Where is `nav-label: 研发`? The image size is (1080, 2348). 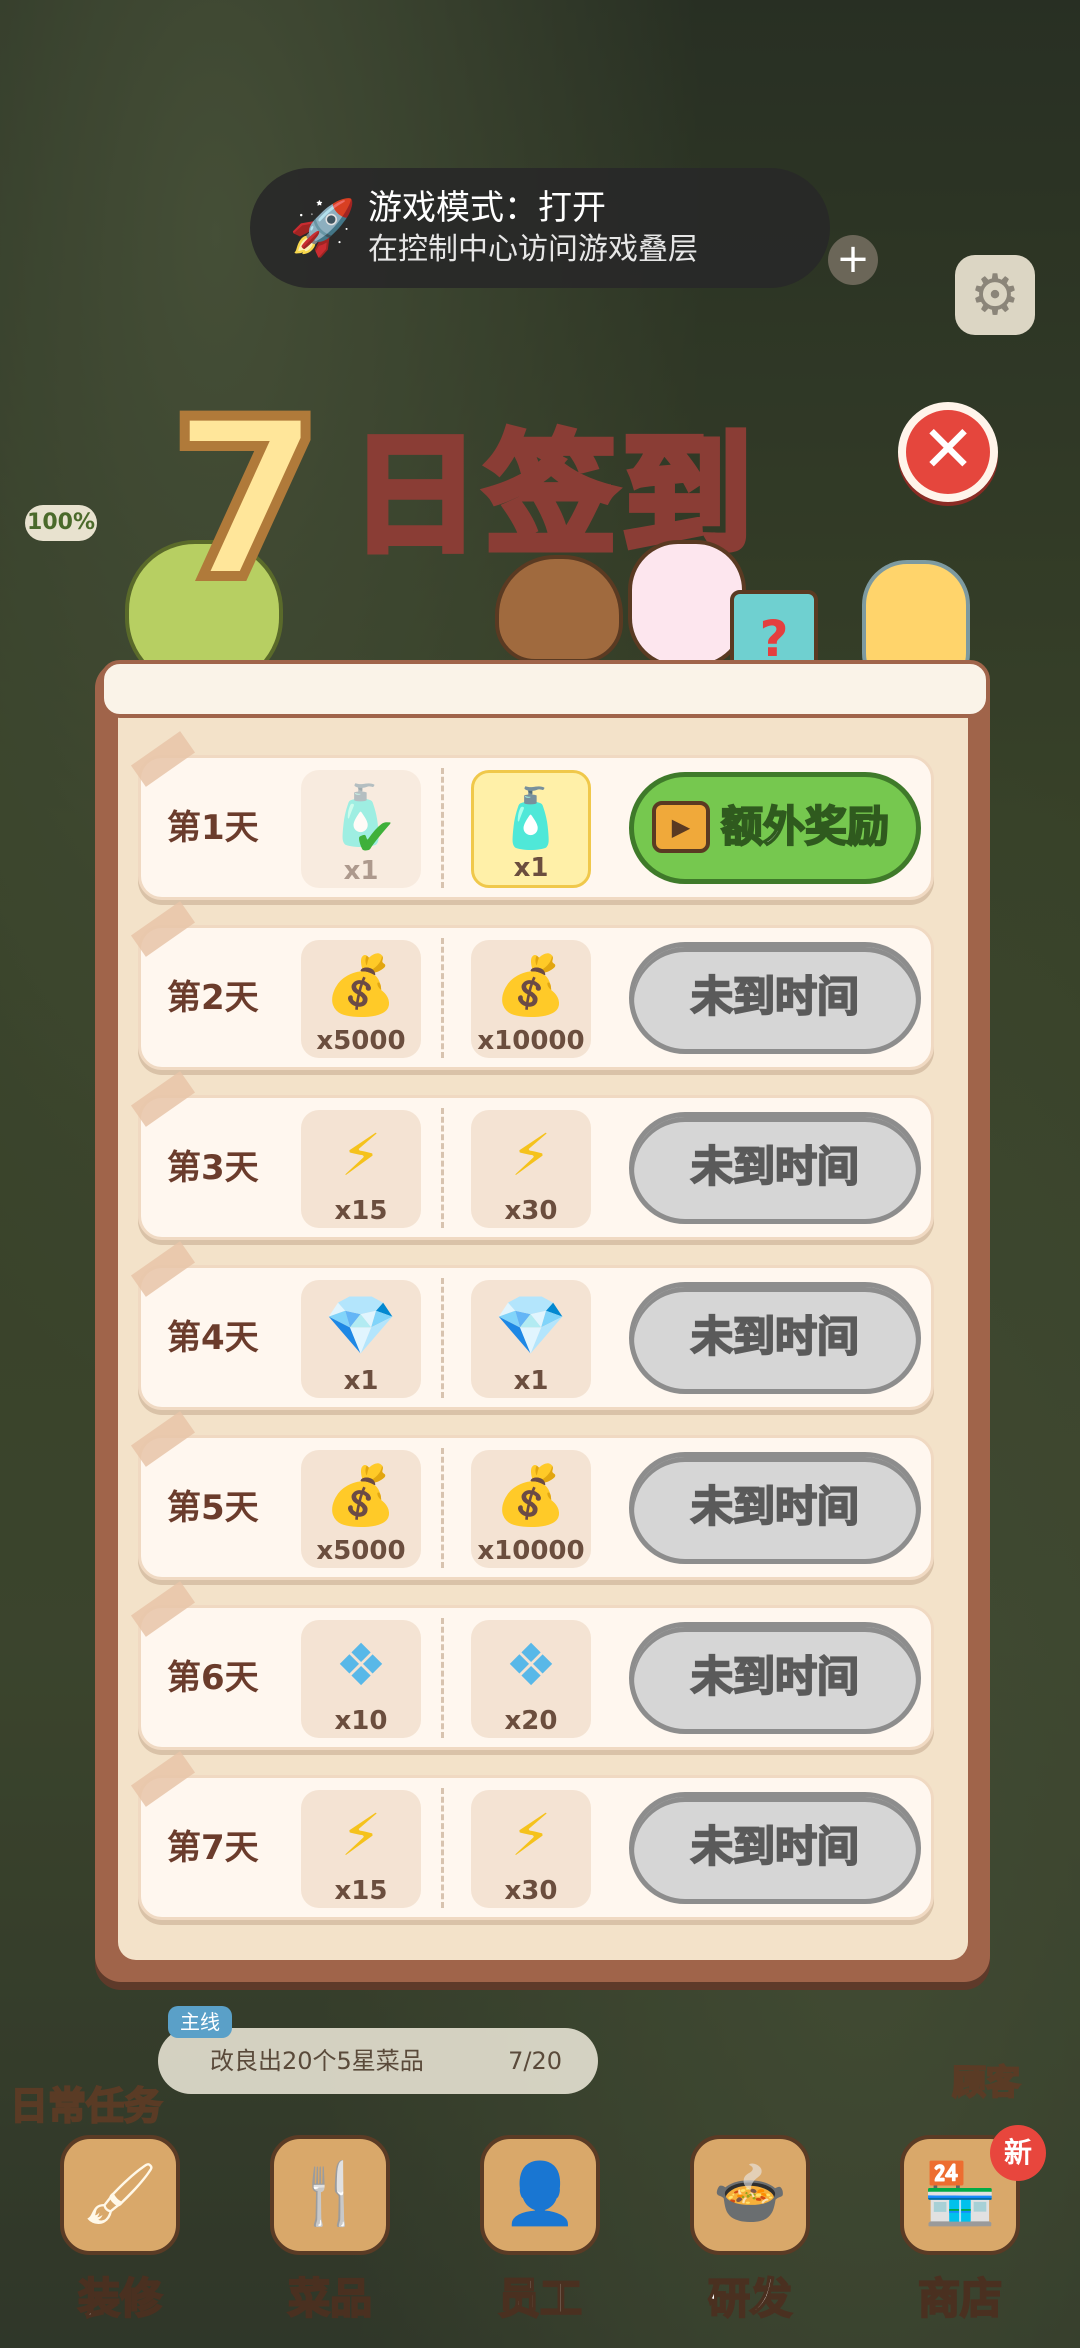 nav-label: 研发 is located at coordinates (750, 2298).